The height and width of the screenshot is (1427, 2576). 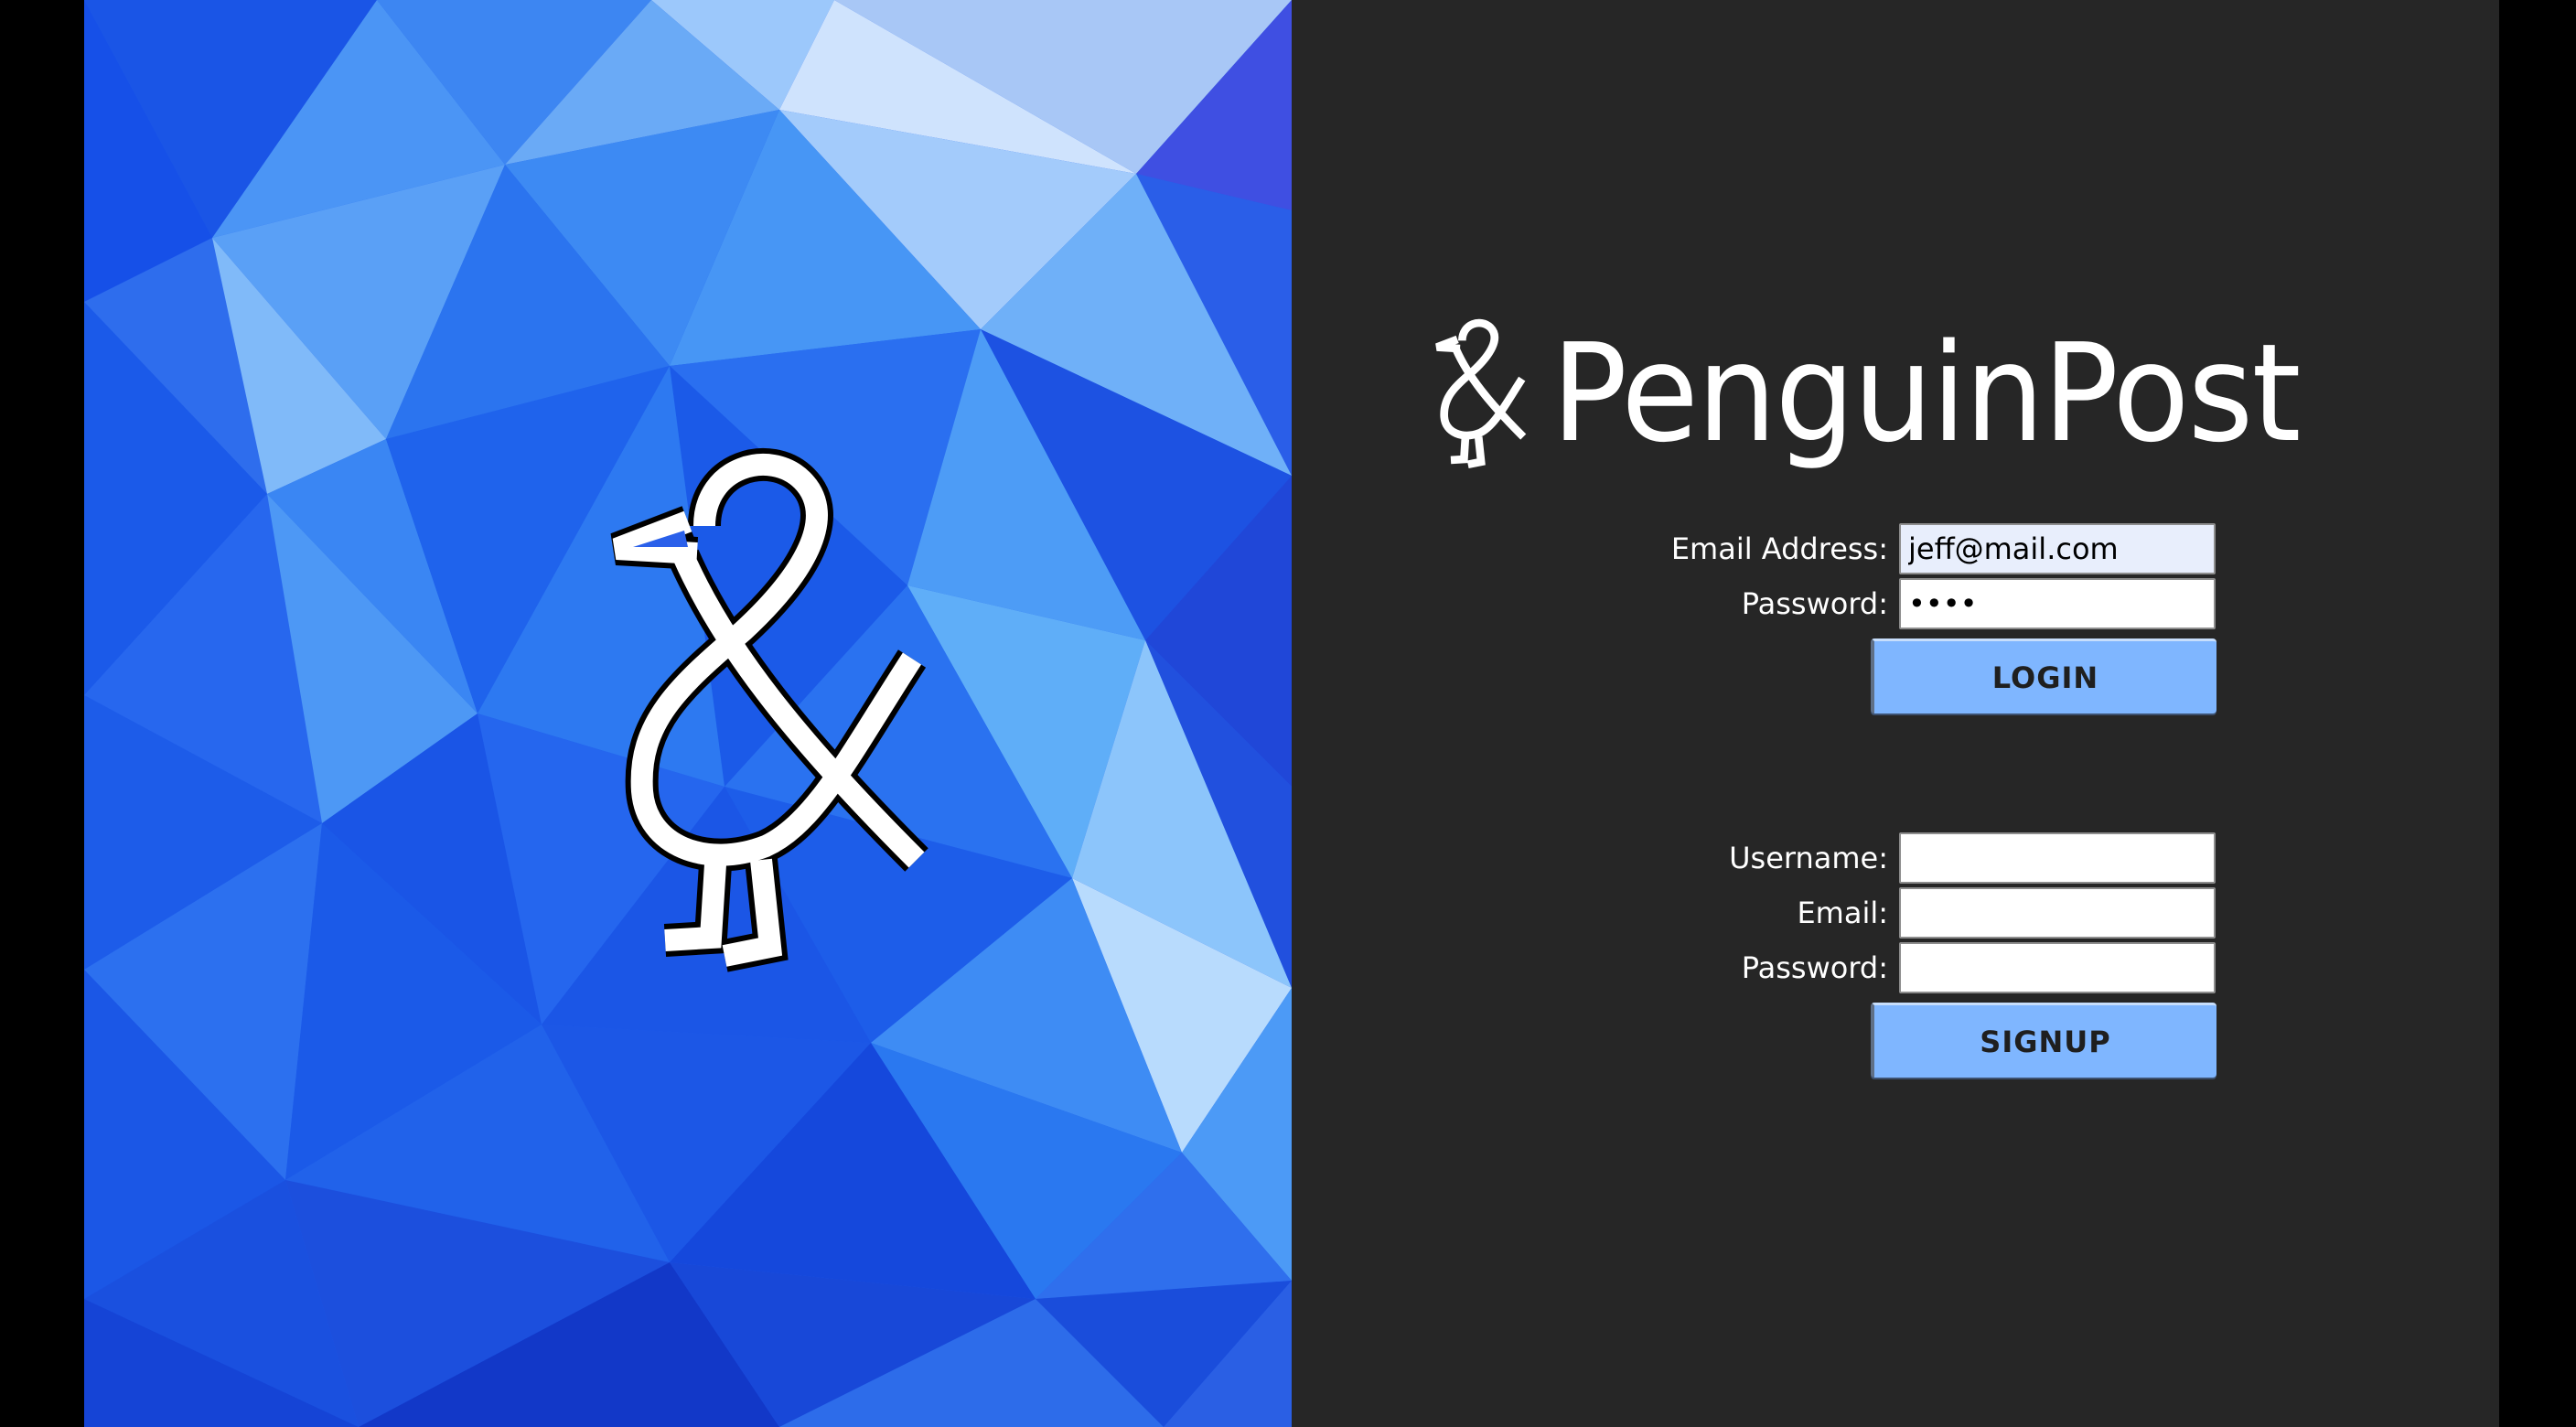 I want to click on signup-username-input, so click(x=2058, y=858).